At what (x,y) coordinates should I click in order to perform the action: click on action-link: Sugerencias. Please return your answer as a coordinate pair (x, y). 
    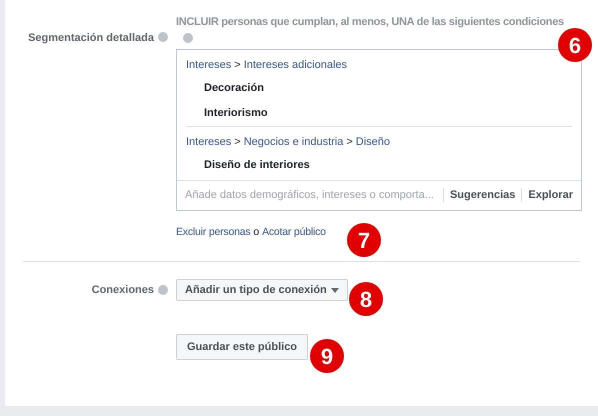
    Looking at the image, I should click on (483, 195).